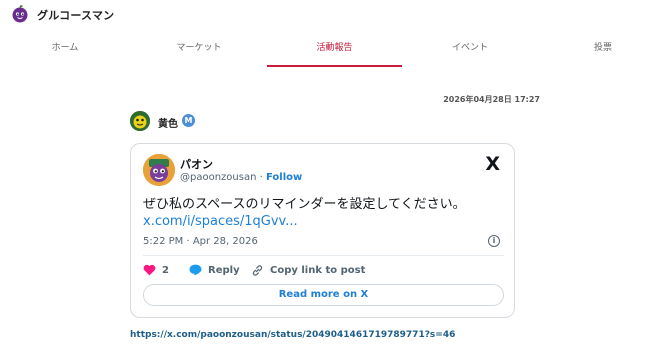  What do you see at coordinates (165, 270) in the screenshot?
I see `like-count: 2` at bounding box center [165, 270].